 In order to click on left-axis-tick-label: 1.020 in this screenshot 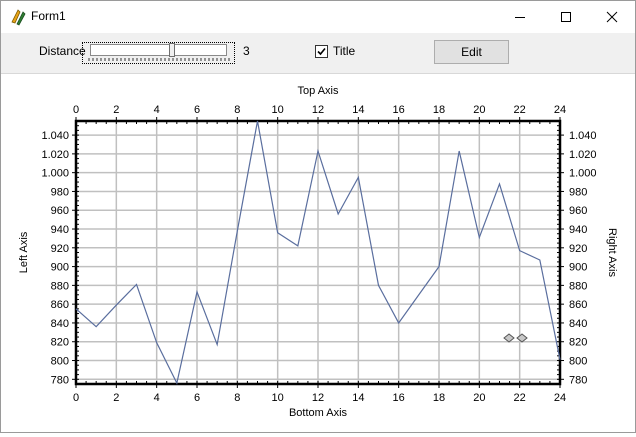, I will do `click(55, 155)`.